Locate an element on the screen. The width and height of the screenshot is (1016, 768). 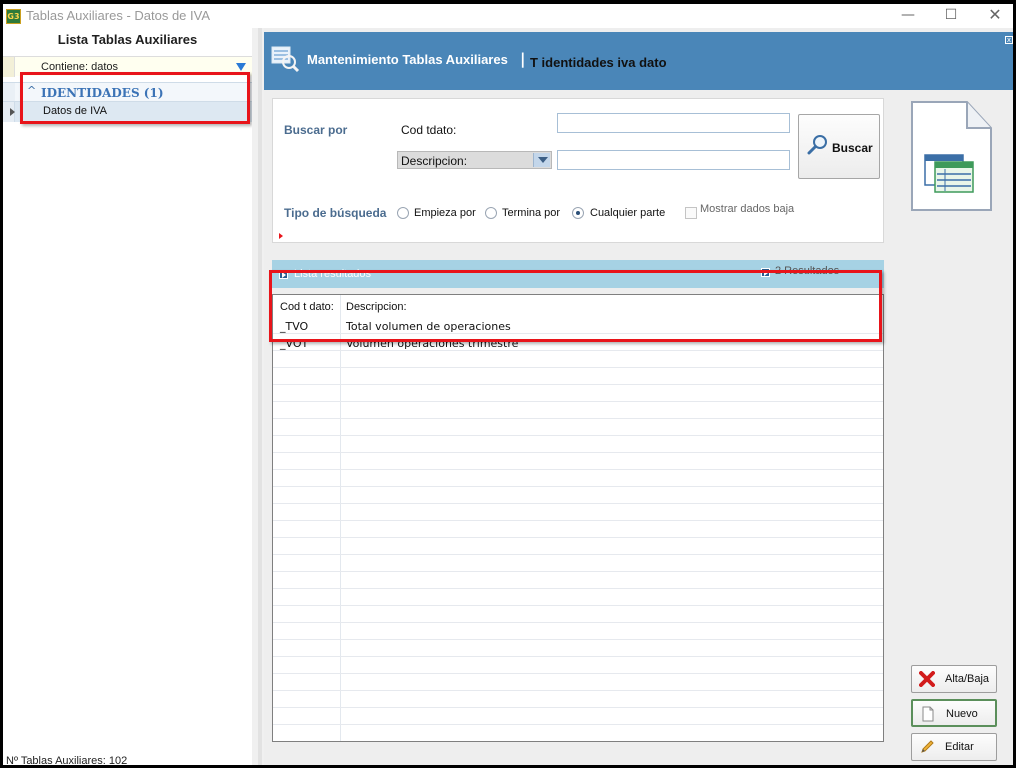
radio-cualquier-parte-label: Cualquier parte is located at coordinates (627, 213).